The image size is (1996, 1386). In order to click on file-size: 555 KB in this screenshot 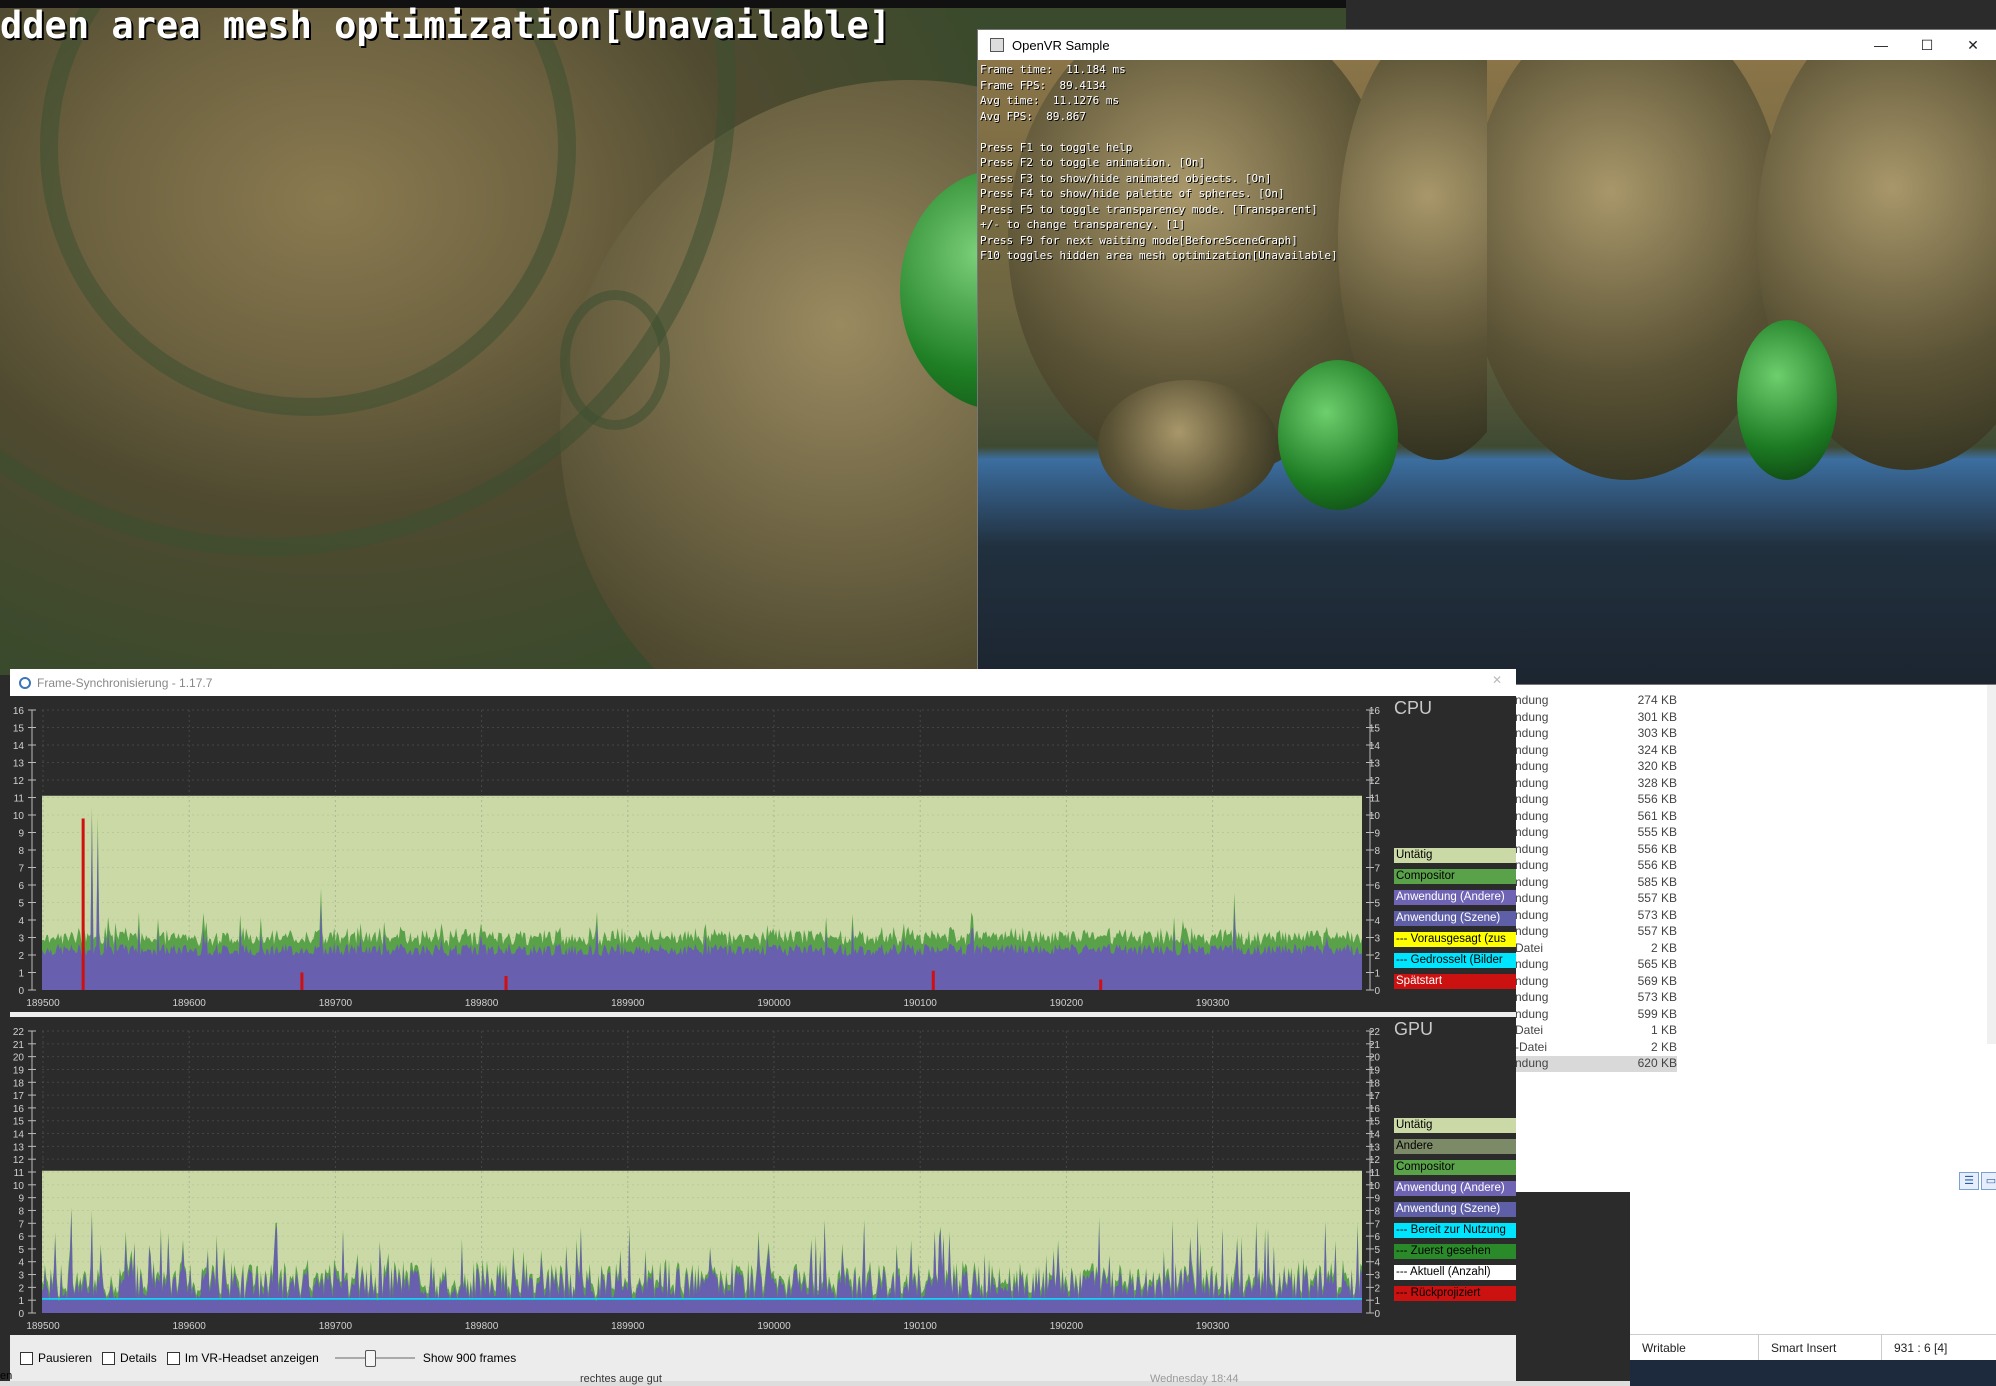, I will do `click(1657, 832)`.